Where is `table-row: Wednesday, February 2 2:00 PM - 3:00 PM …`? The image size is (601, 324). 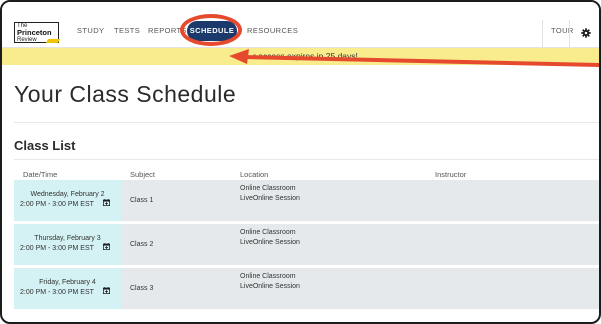 table-row: Wednesday, February 2 2:00 PM - 3:00 PM … is located at coordinates (306, 200).